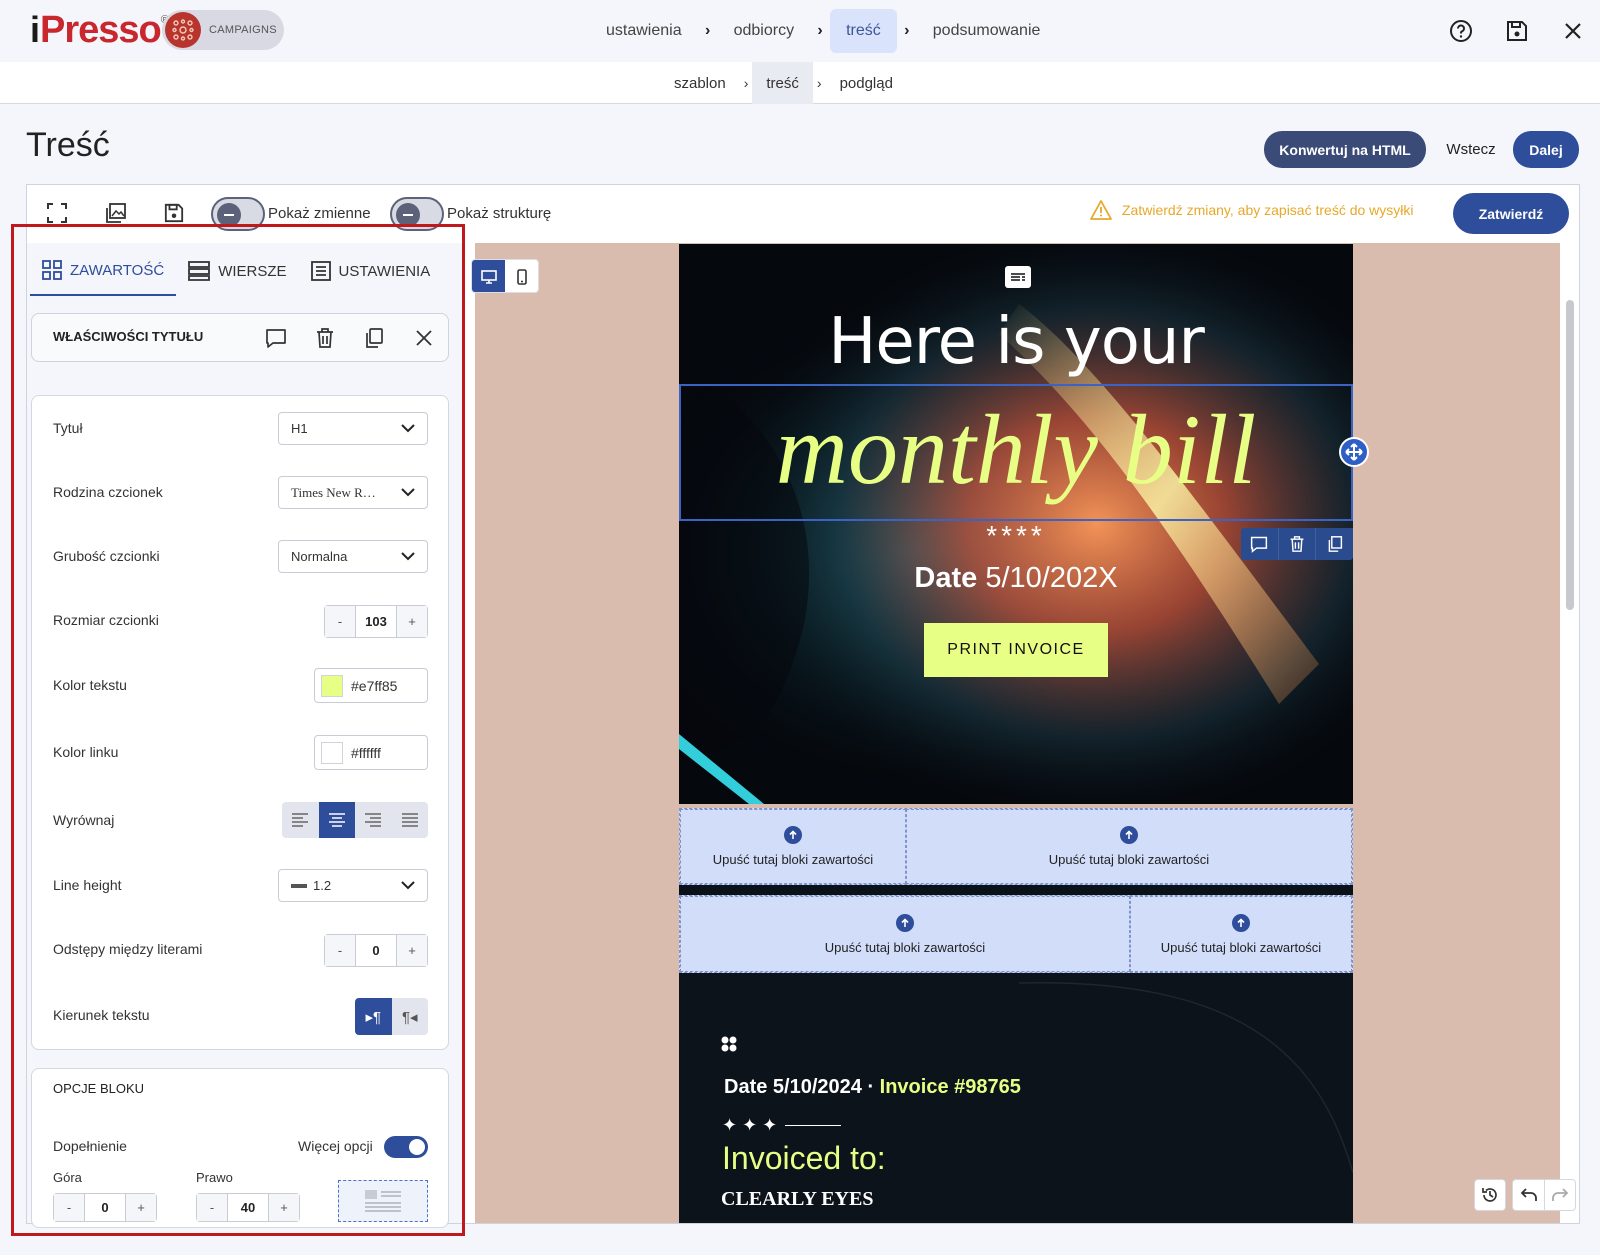 The image size is (1600, 1255). What do you see at coordinates (174, 213) in the screenshot?
I see `save-template-icon` at bounding box center [174, 213].